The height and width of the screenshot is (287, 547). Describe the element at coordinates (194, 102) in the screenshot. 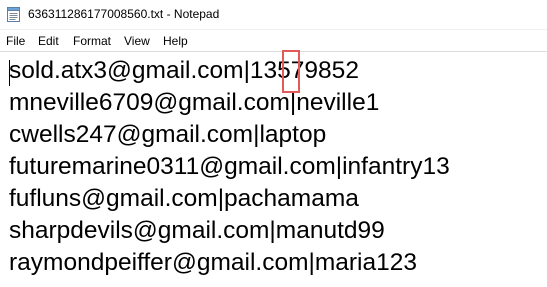

I see `text-line: mneville6709@gmail.com|neville1` at that location.